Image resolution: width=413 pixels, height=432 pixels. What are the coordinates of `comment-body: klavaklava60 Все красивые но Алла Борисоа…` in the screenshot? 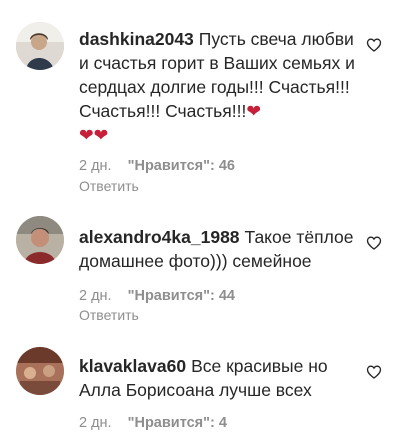 It's located at (218, 378).